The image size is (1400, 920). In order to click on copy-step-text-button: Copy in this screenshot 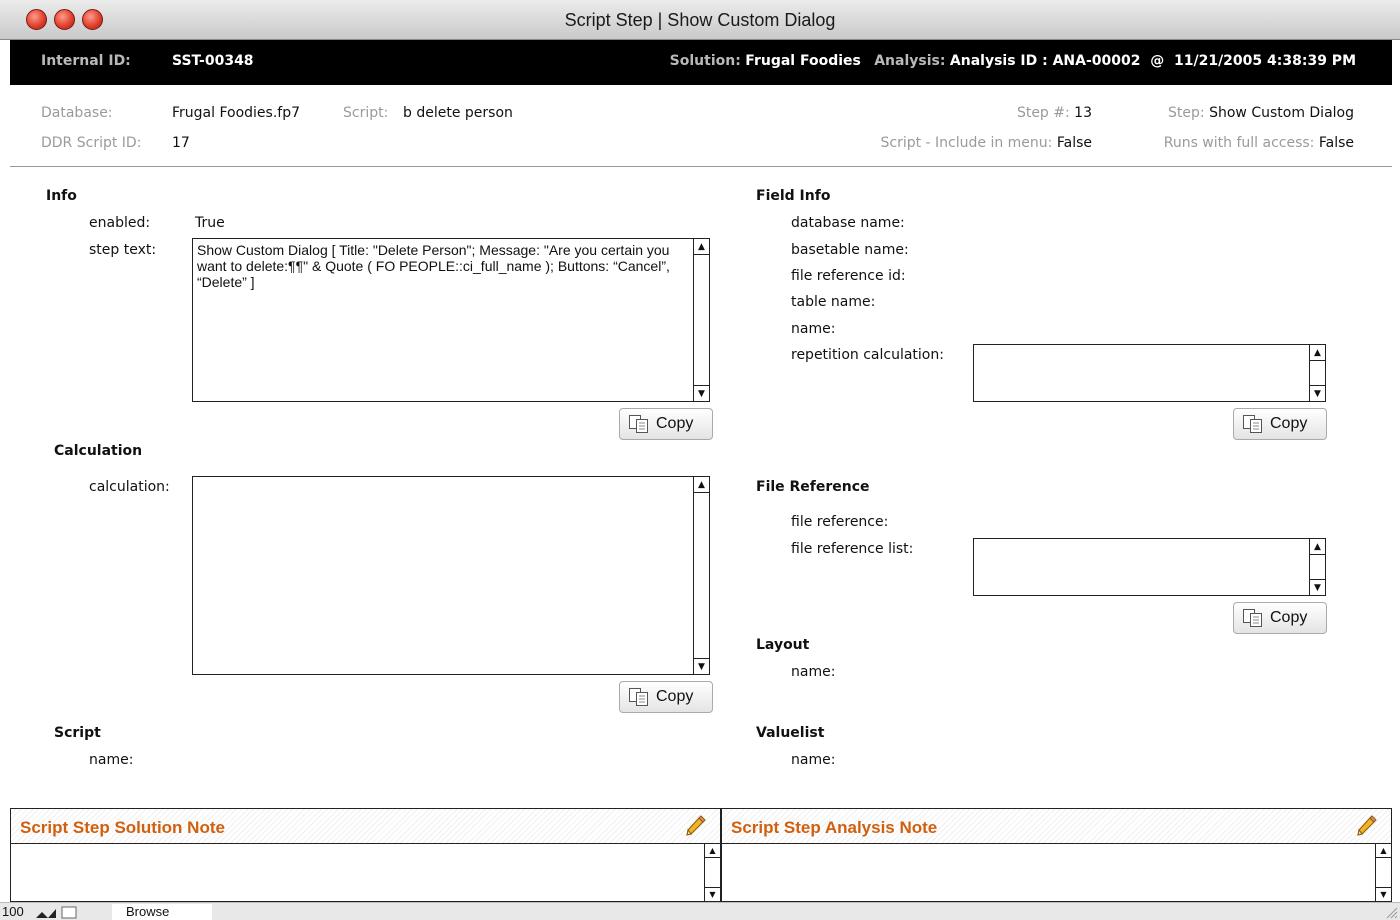, I will do `click(666, 424)`.